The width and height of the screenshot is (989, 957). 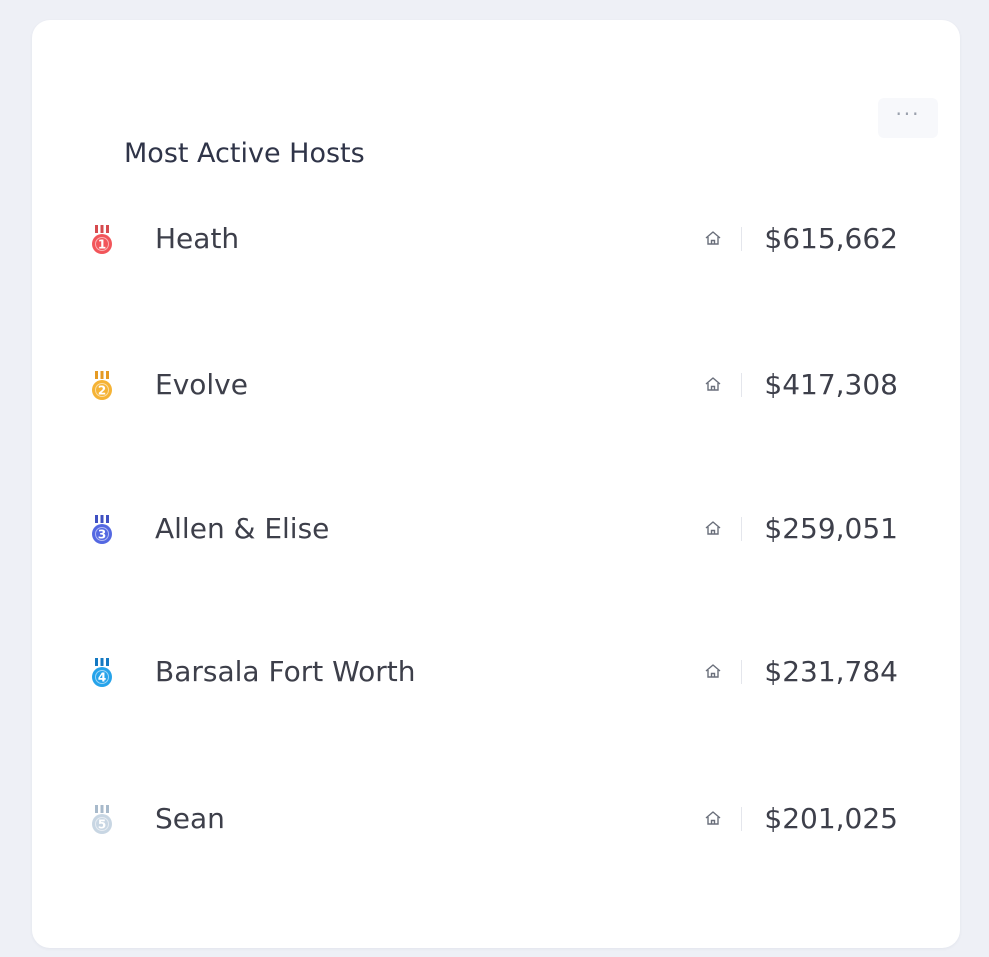 I want to click on rank-number: 4, so click(x=102, y=678).